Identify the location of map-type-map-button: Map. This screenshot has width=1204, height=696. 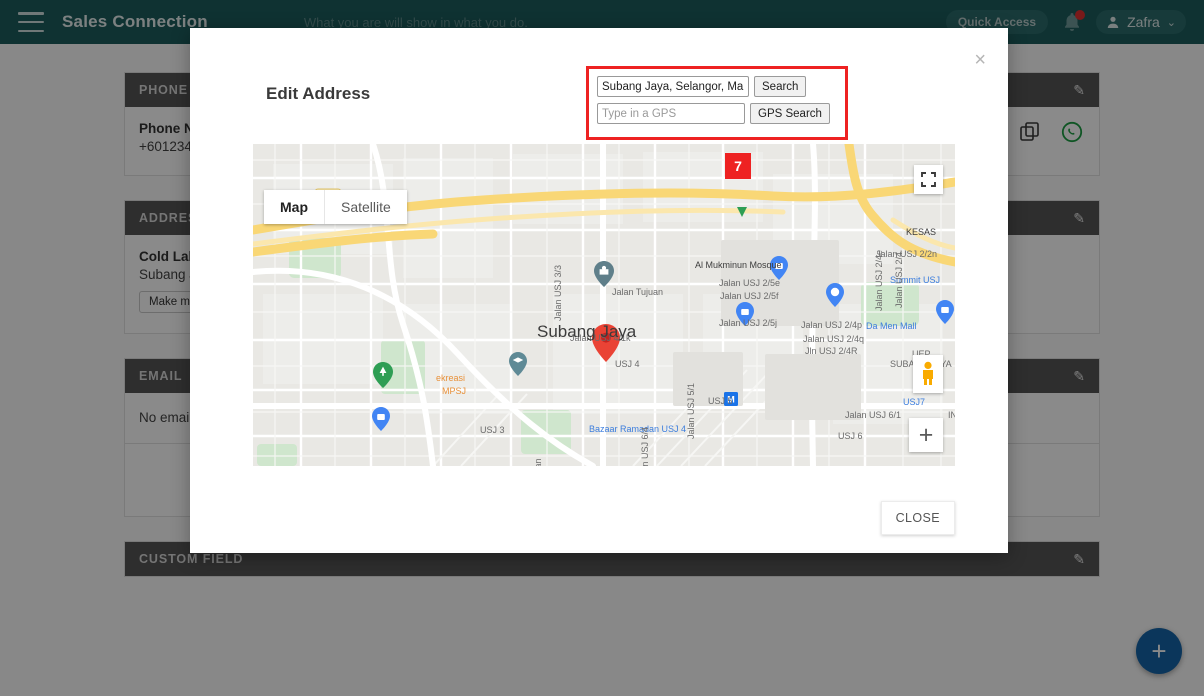
(294, 207).